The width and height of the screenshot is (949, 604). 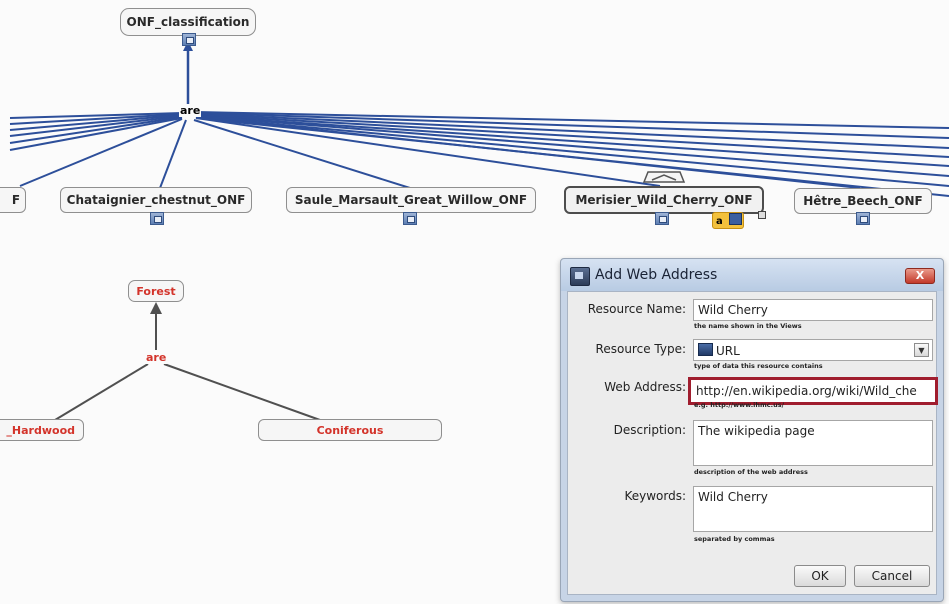 I want to click on cancel-button-label: Cancel, so click(x=892, y=576).